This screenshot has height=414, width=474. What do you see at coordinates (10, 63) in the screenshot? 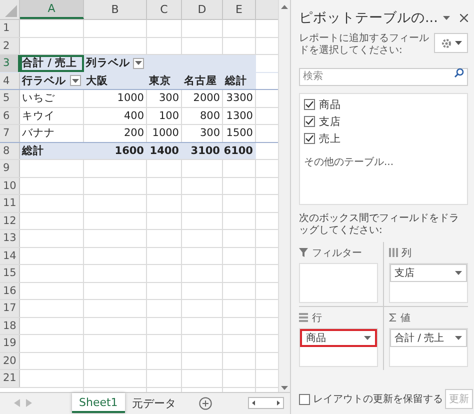
I see `row-header: 3` at bounding box center [10, 63].